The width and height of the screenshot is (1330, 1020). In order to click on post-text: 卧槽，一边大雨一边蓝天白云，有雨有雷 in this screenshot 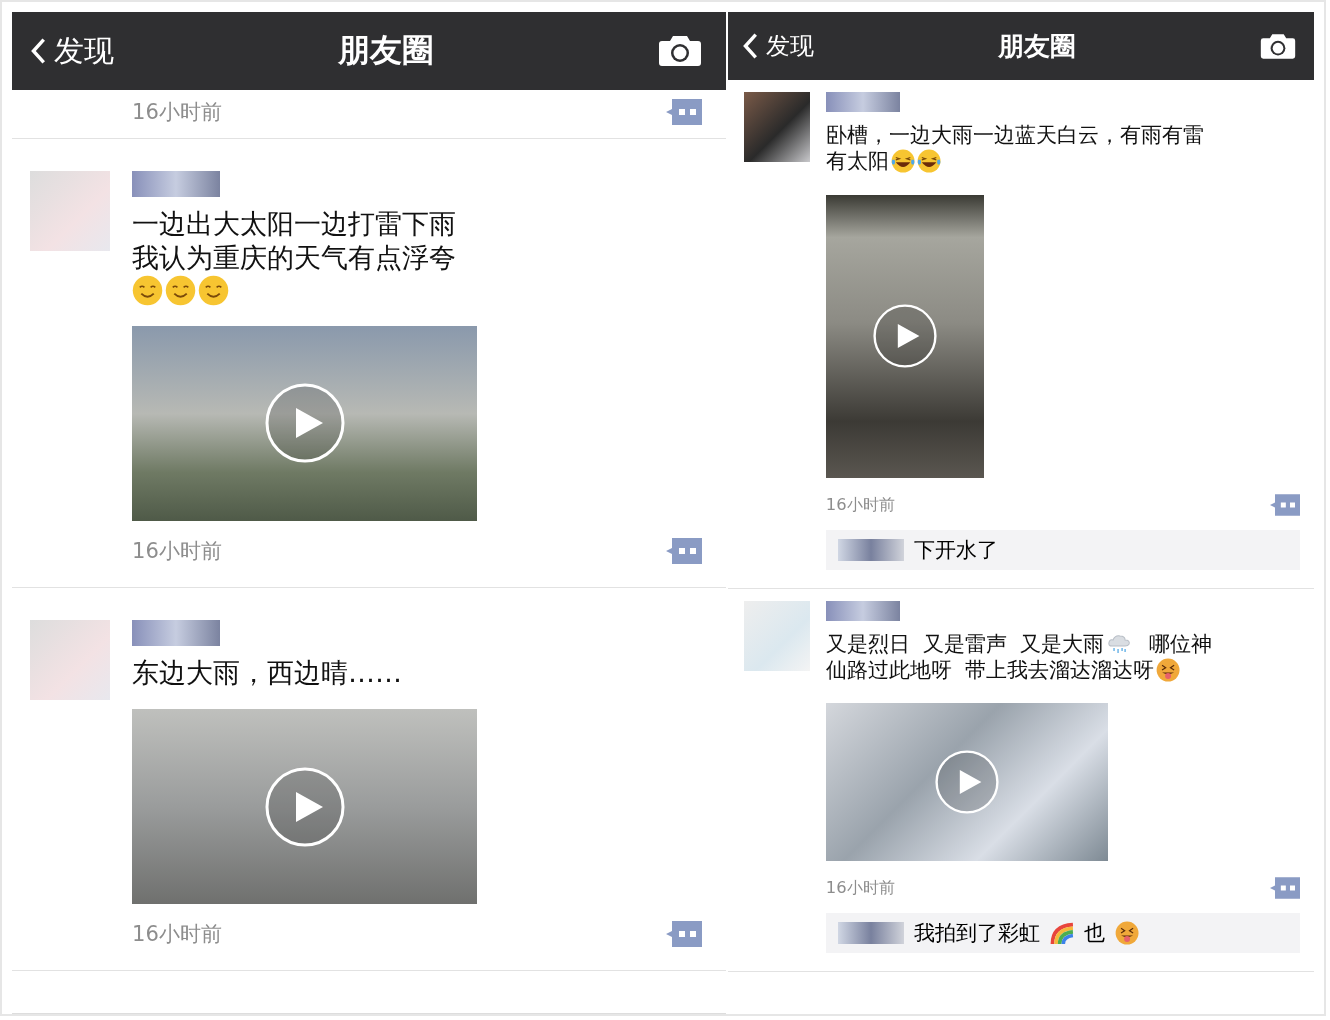, I will do `click(1014, 135)`.